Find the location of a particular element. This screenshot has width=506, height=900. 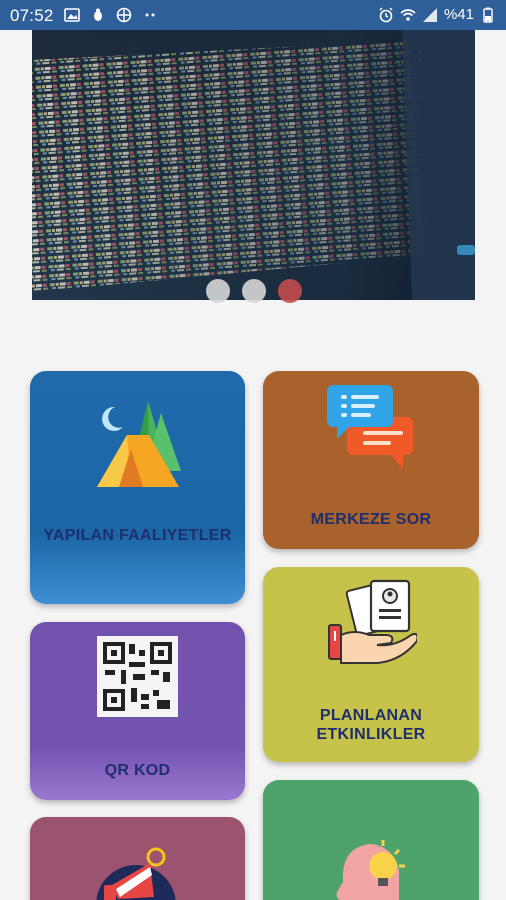

carousel-indicator is located at coordinates (254, 291).